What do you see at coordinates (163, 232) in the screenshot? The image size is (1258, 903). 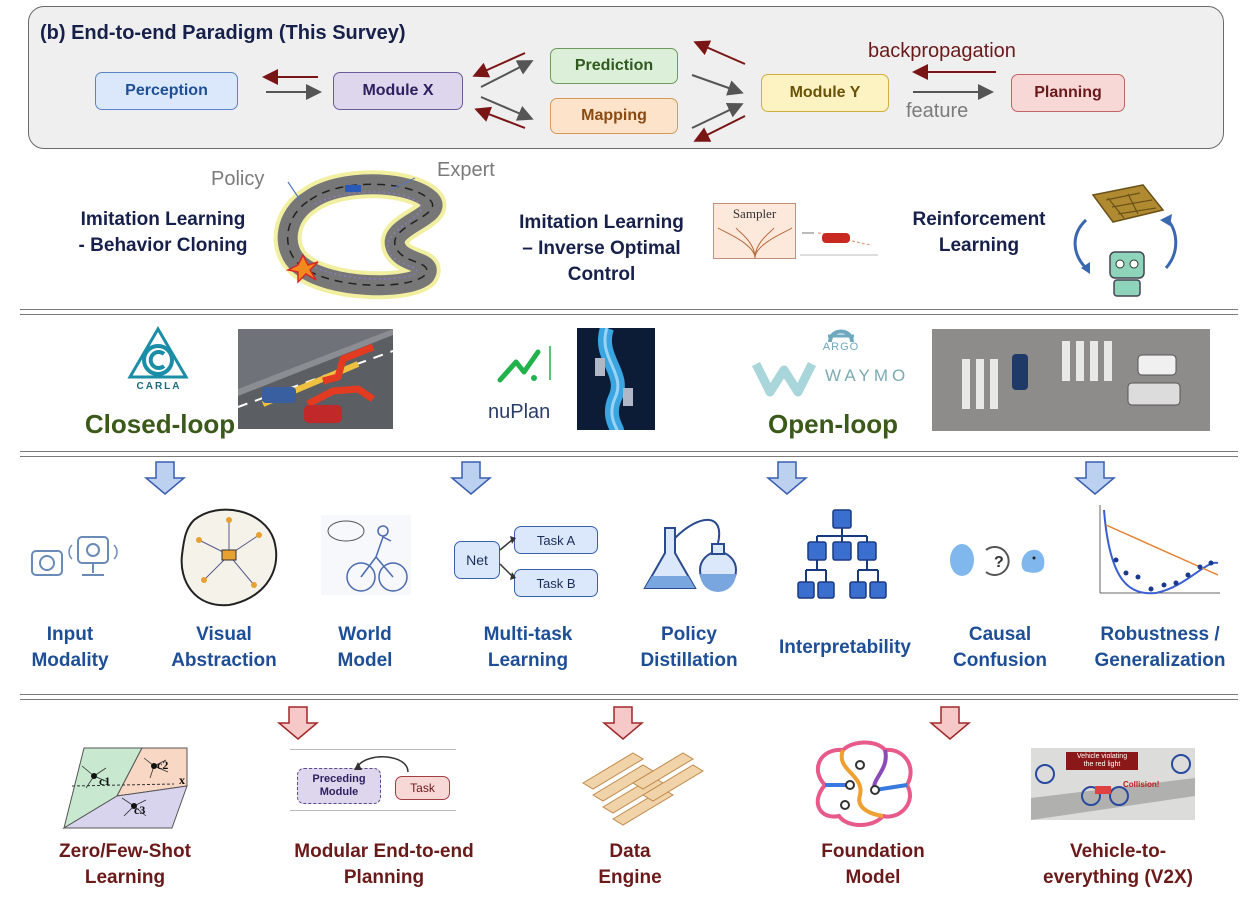 I see `bc-label: Imitation Learning - Behavior Cloning` at bounding box center [163, 232].